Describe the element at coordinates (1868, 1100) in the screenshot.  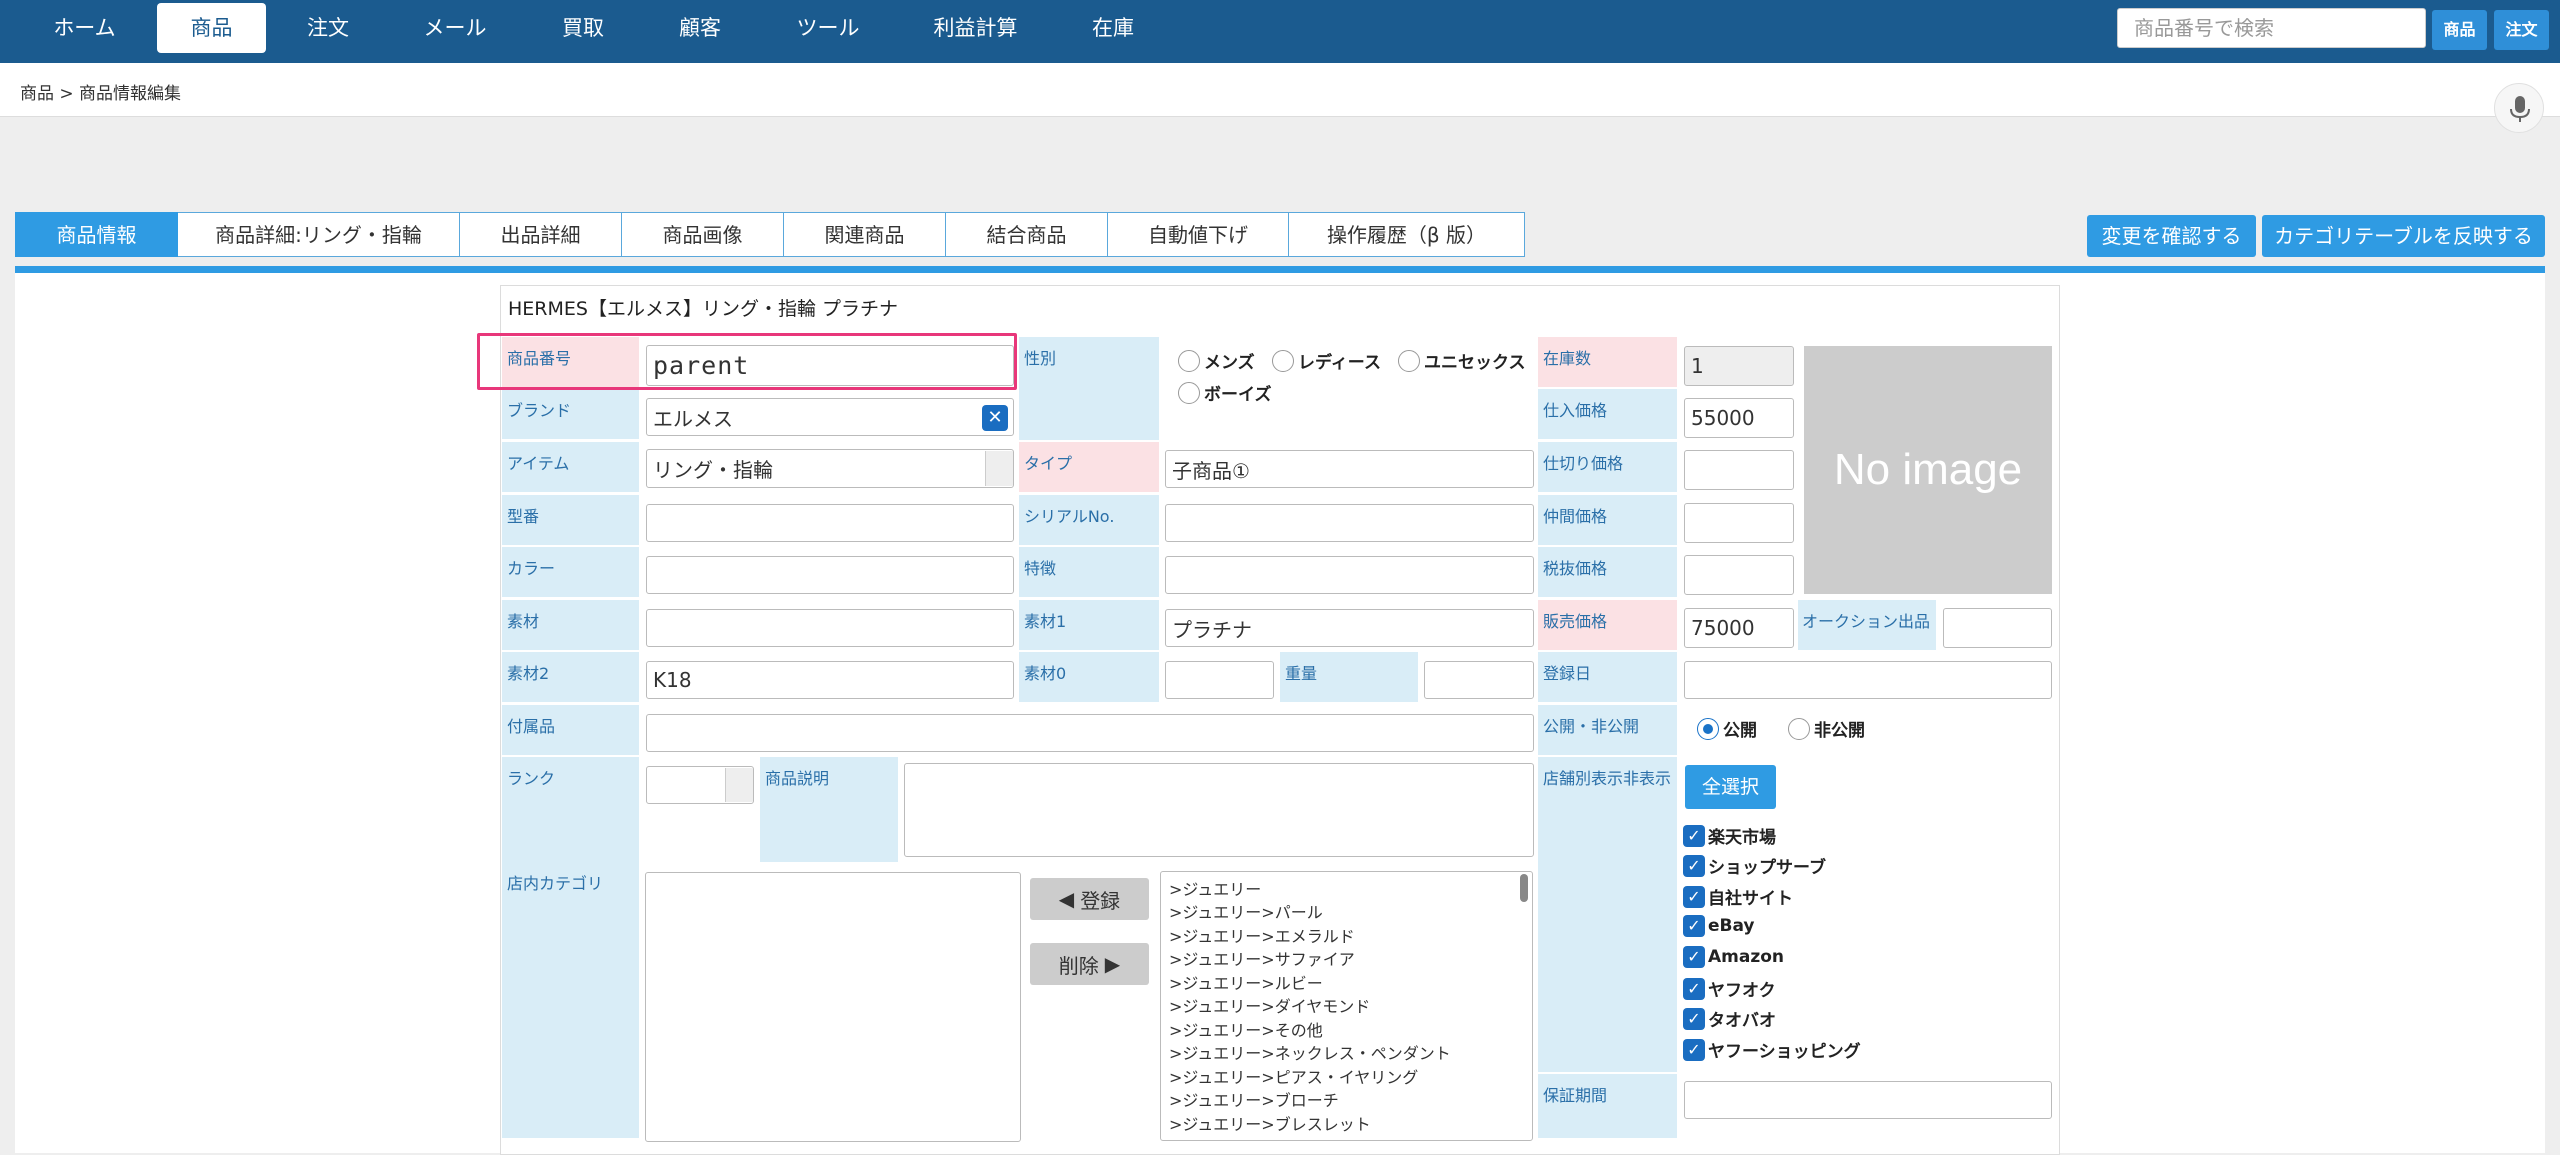
I see `warranty-input` at that location.